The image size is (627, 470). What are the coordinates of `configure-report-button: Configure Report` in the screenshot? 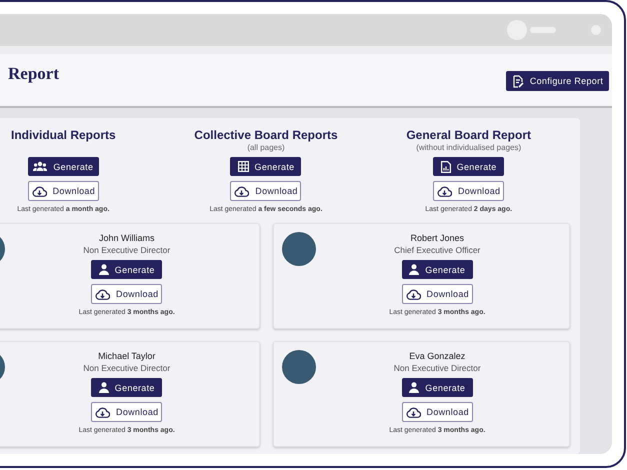 It's located at (557, 81).